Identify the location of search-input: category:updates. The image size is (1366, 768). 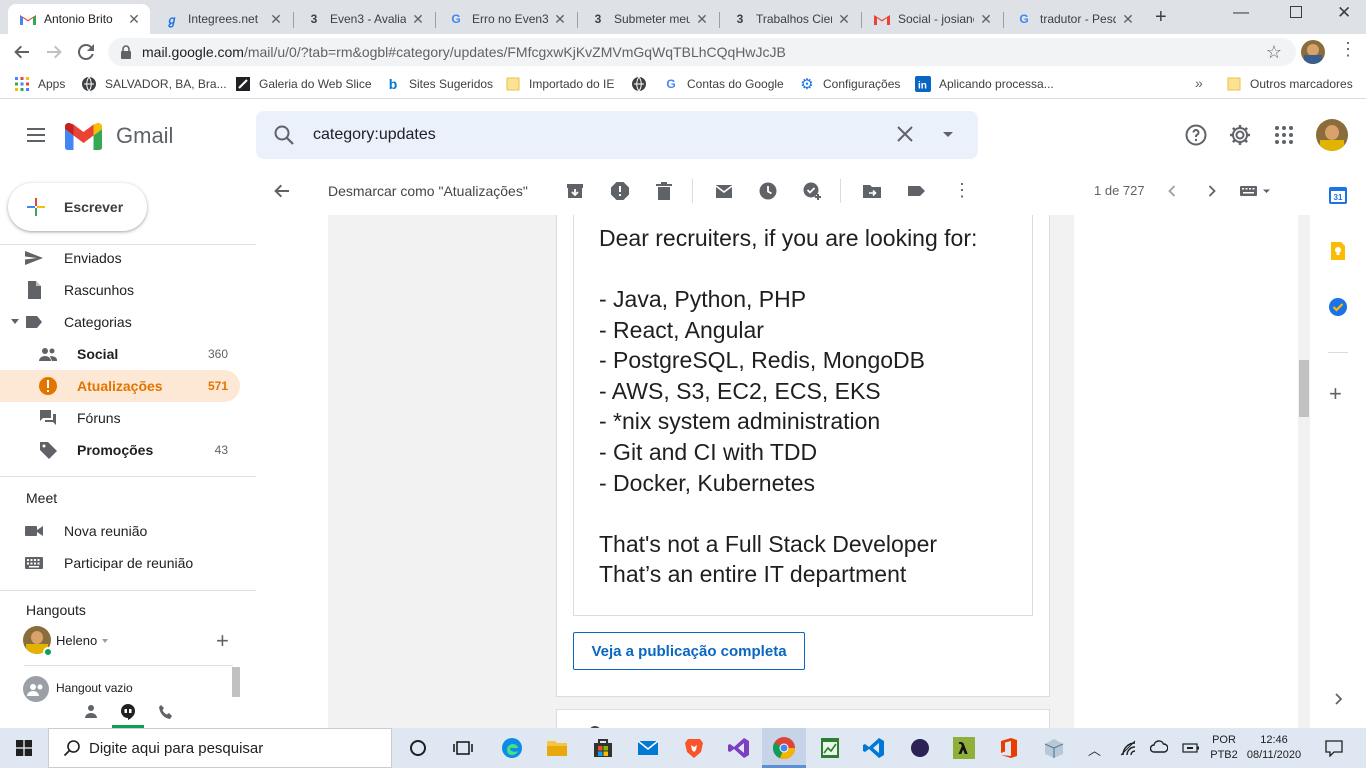
(374, 135).